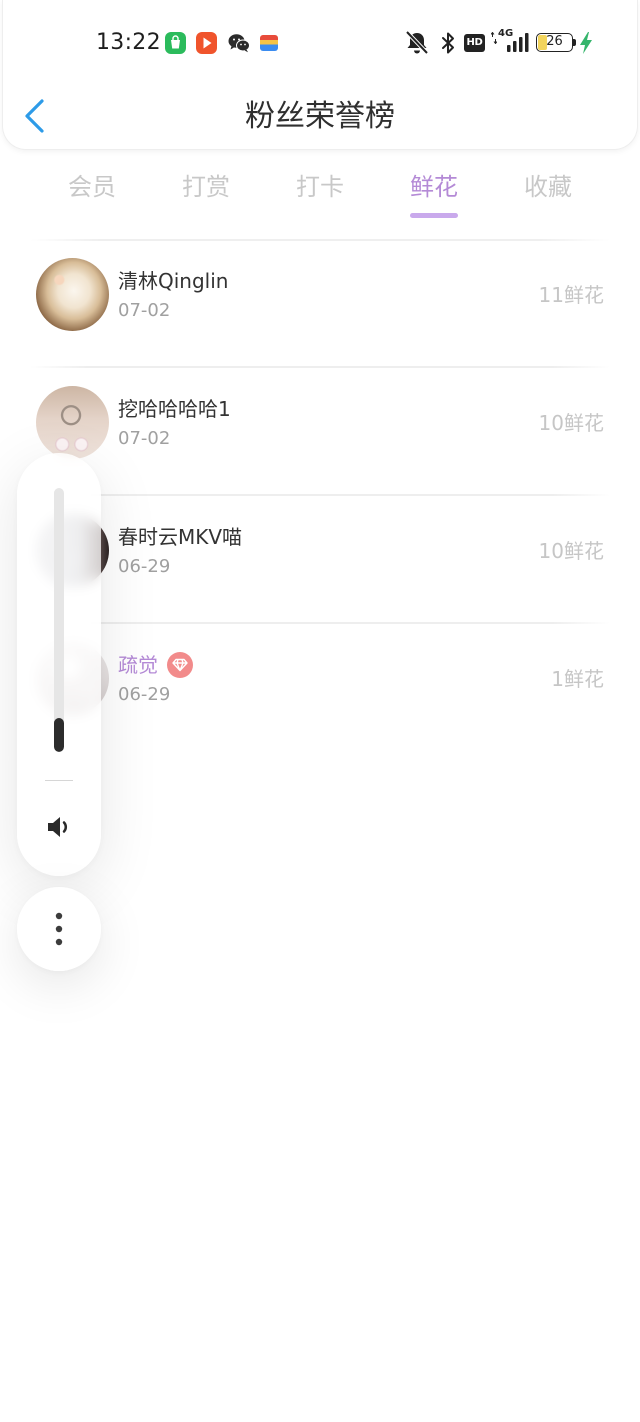 Image resolution: width=640 pixels, height=1422 pixels. I want to click on more-button, so click(59, 929).